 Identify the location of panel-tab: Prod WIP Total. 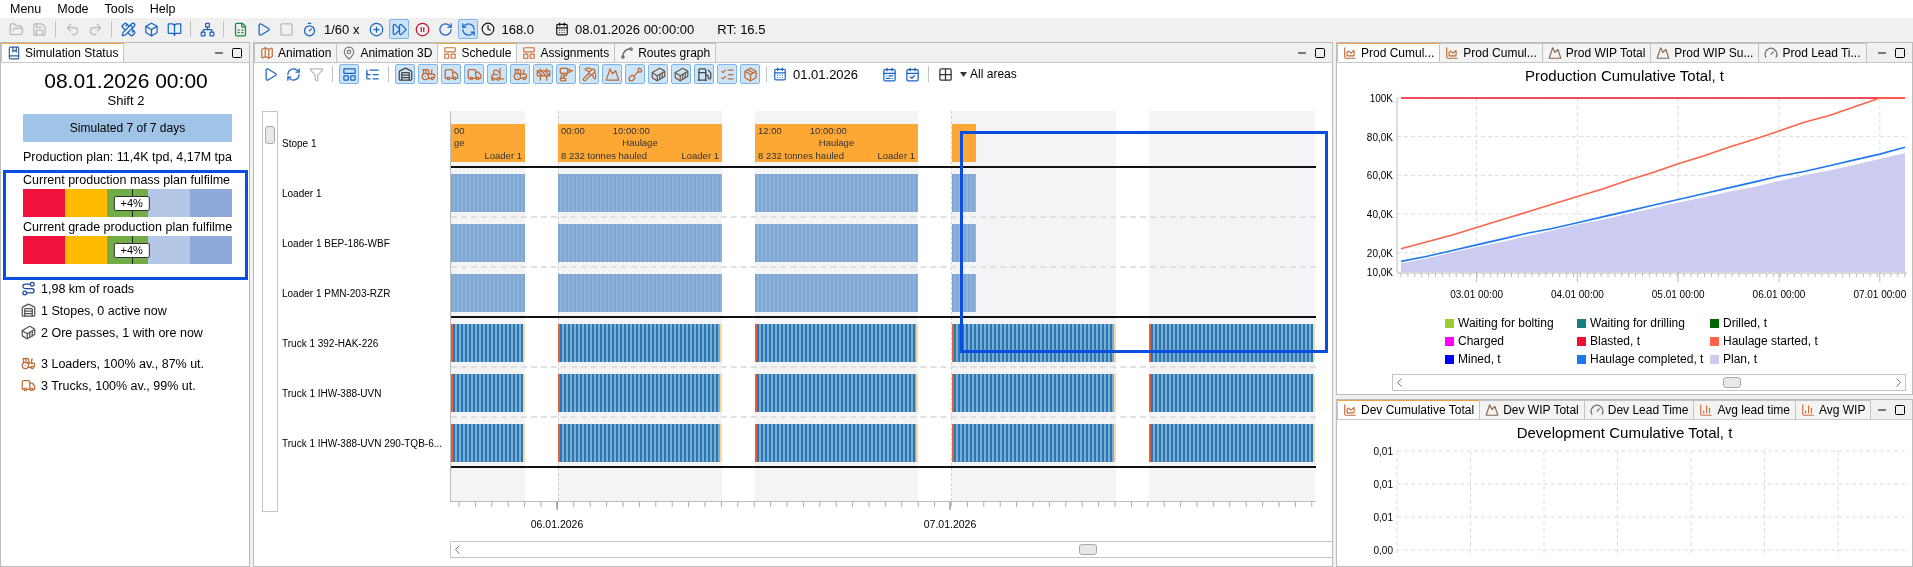
(1596, 52).